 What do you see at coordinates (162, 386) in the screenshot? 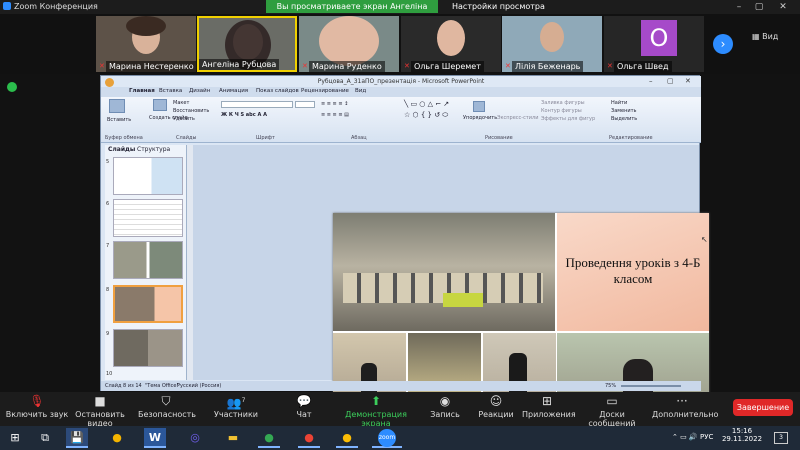
I see `status-theme: "Тема Office"` at bounding box center [162, 386].